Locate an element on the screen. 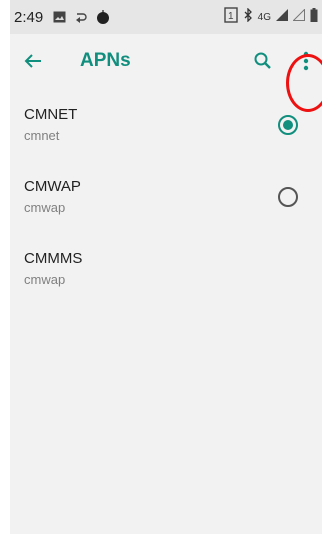  status-right-icons: 1 4G is located at coordinates (270, 17).